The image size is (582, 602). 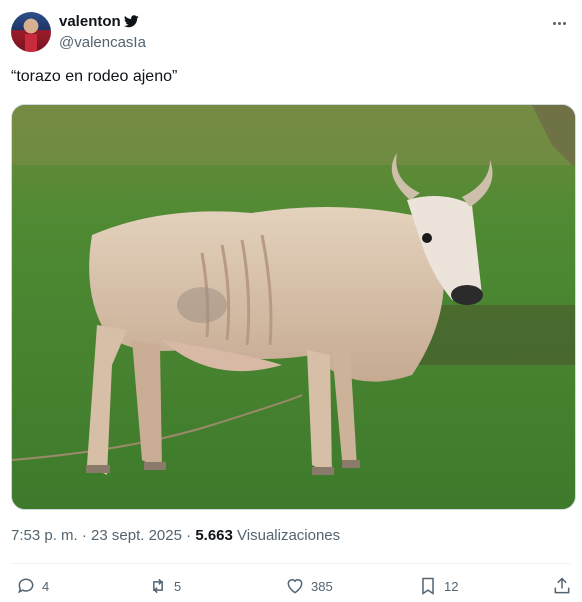 What do you see at coordinates (438, 586) in the screenshot?
I see `bookmark-button: 12` at bounding box center [438, 586].